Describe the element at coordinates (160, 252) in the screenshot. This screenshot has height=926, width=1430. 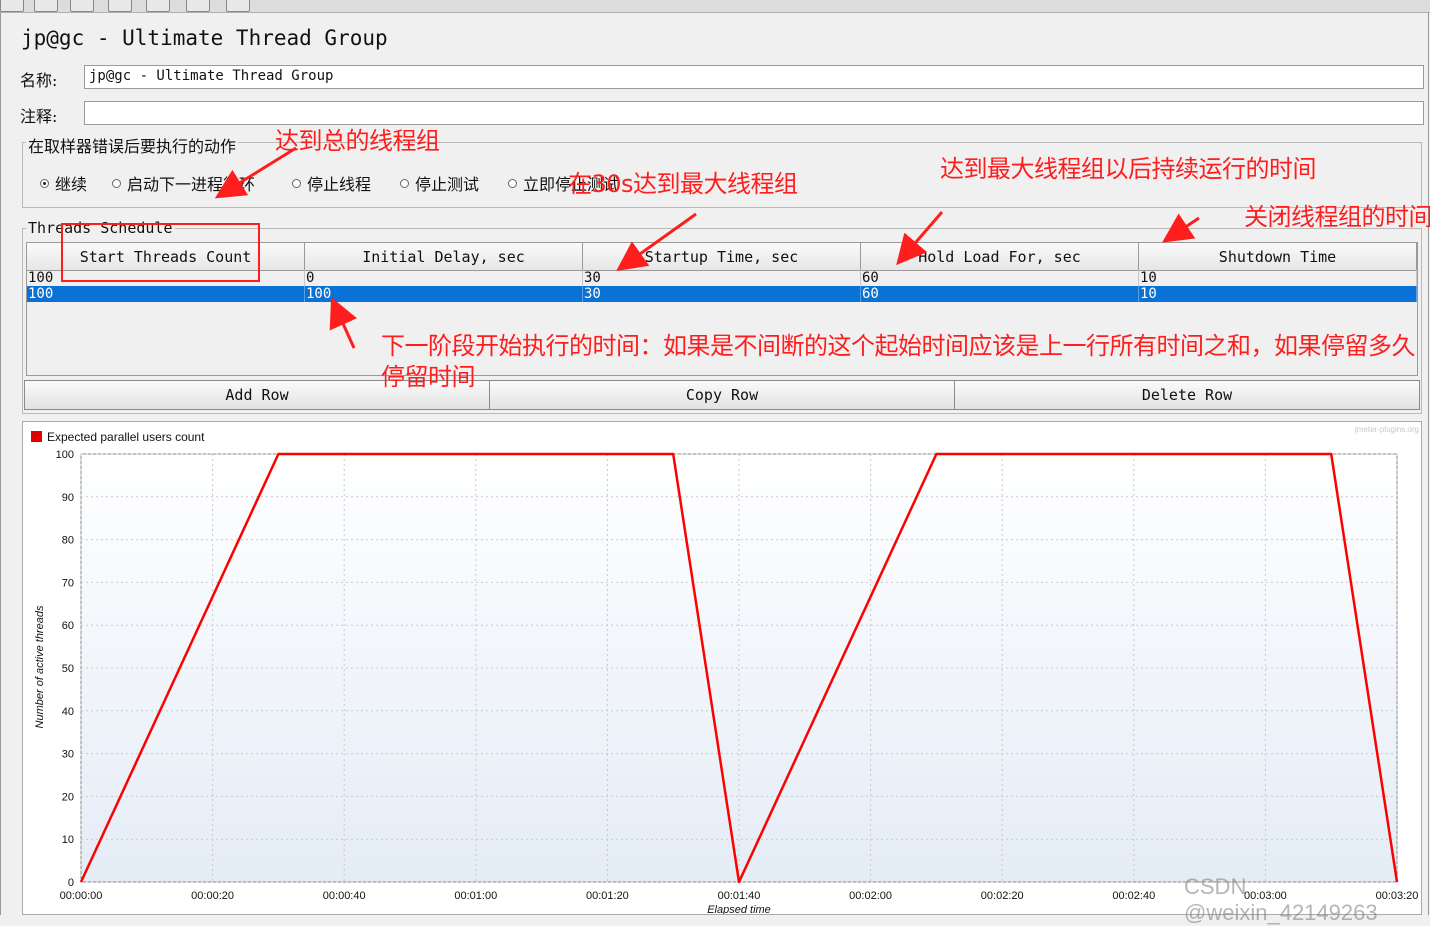
I see `highlight-box` at that location.